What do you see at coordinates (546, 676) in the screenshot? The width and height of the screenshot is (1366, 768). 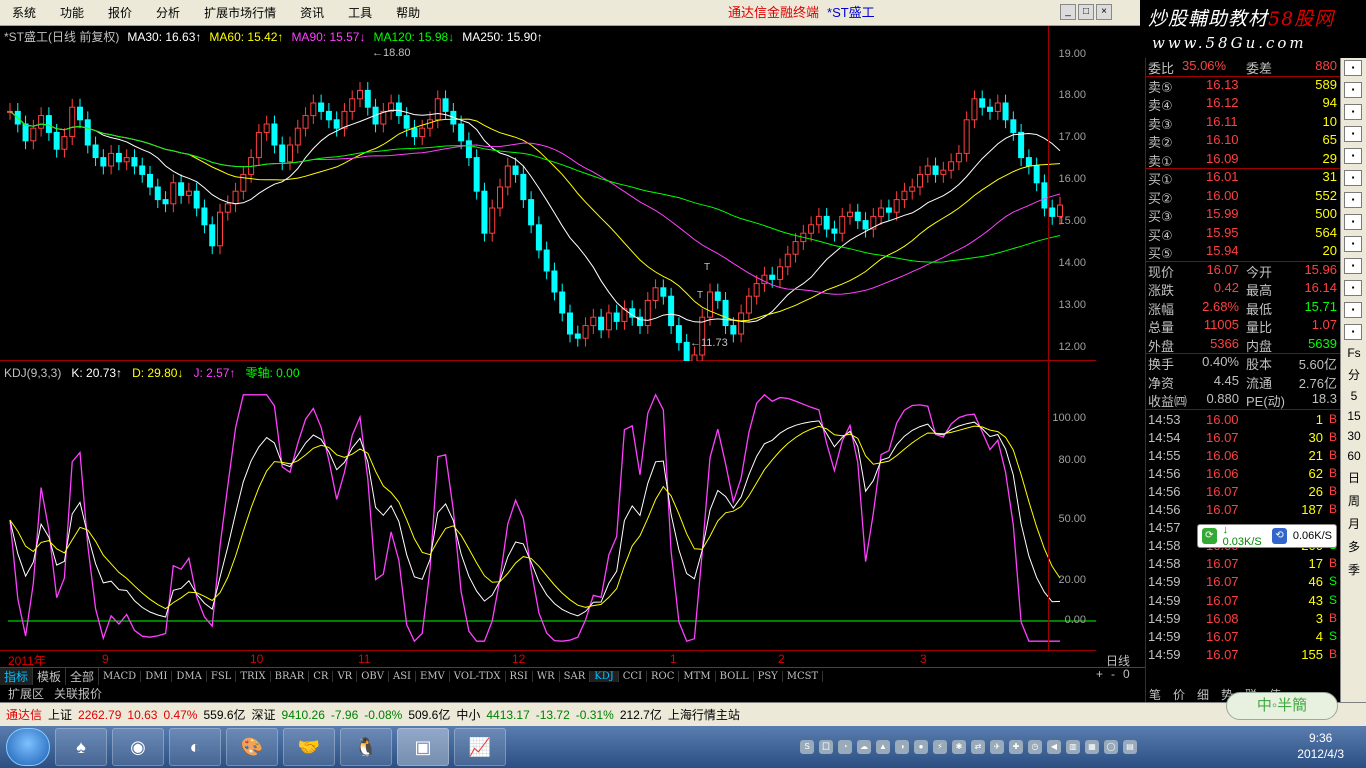 I see `tab-wr: WR` at bounding box center [546, 676].